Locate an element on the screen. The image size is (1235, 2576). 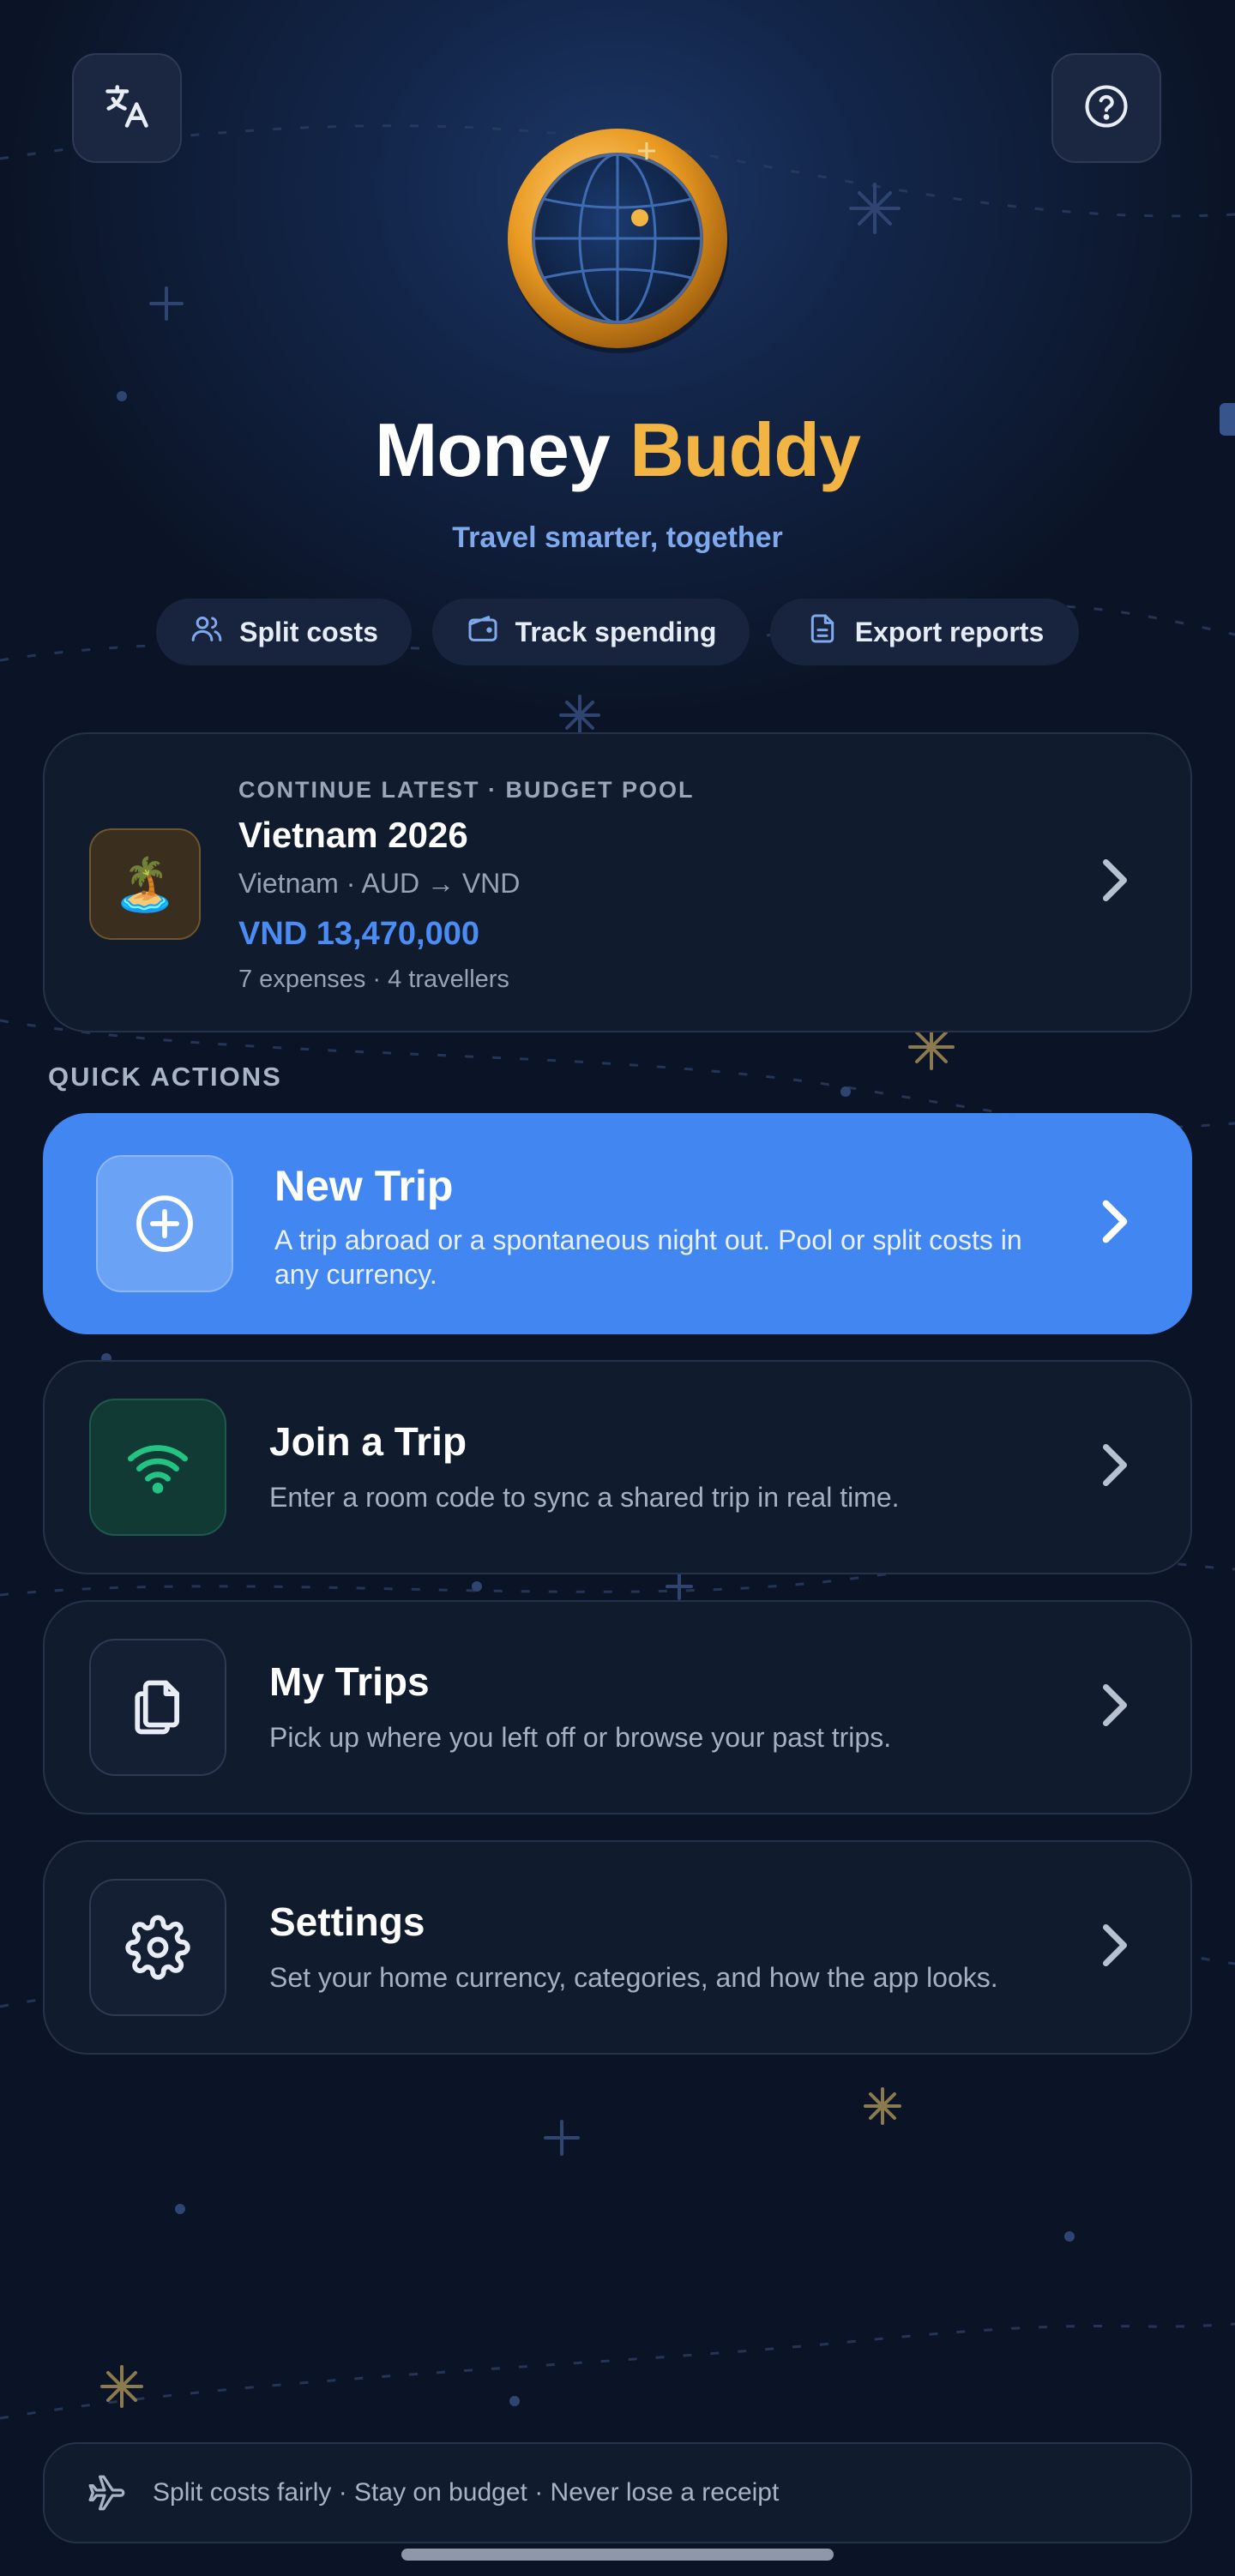
trip-route: Vietnam · AUD → VND is located at coordinates (379, 883).